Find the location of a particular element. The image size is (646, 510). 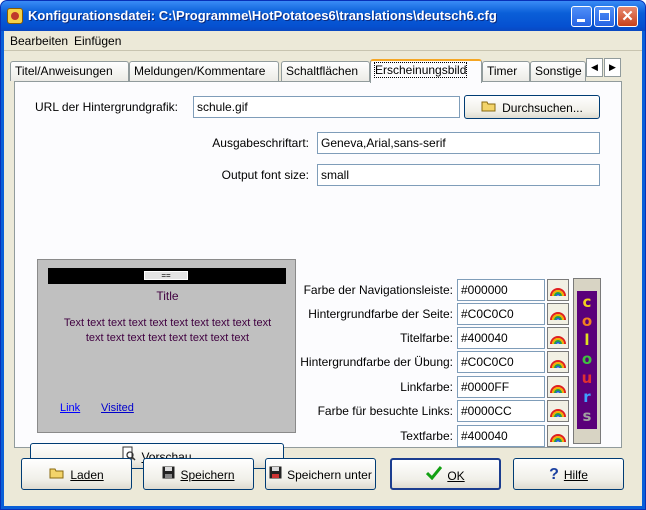

visited-link-color-picker-button is located at coordinates (558, 411).